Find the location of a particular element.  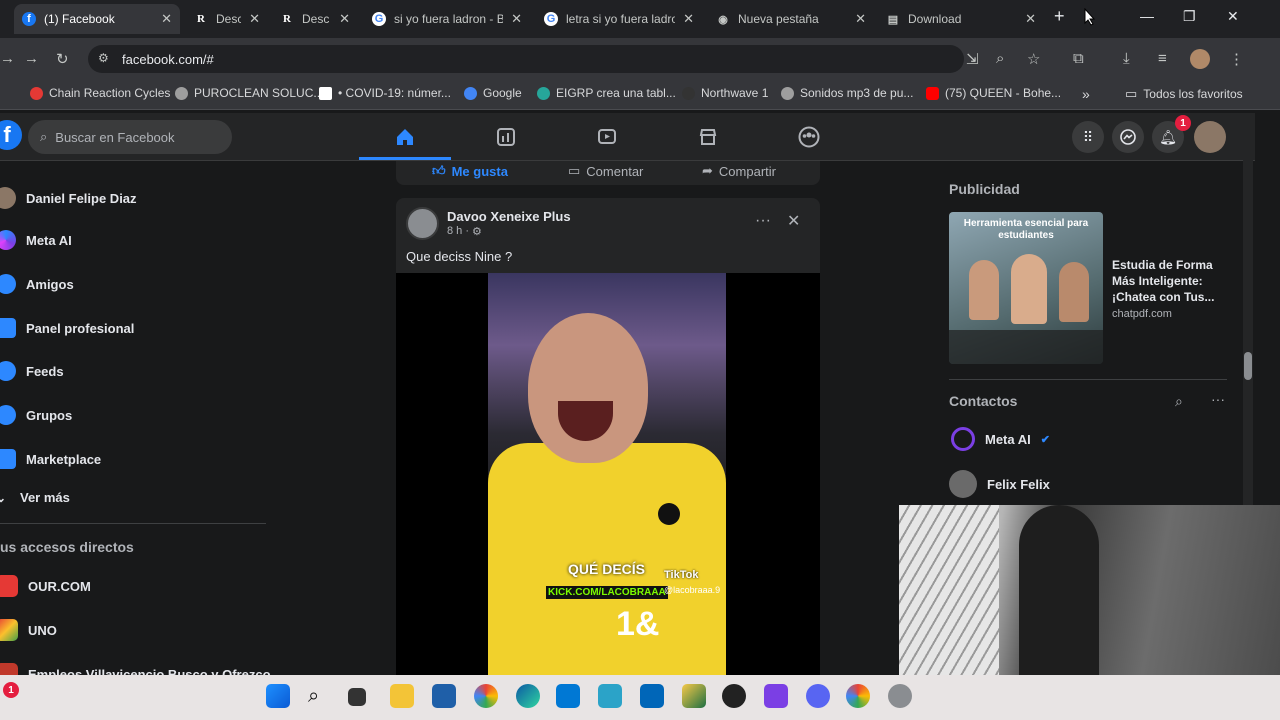

sidebar-item-friends: Amigos is located at coordinates (37, 284).